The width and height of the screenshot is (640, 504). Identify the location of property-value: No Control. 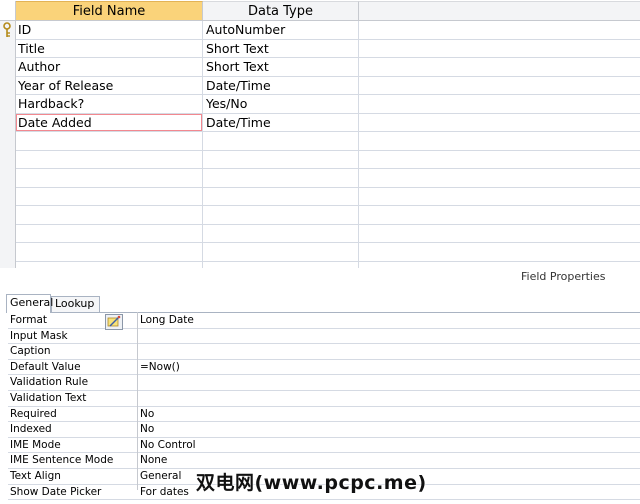
(168, 445).